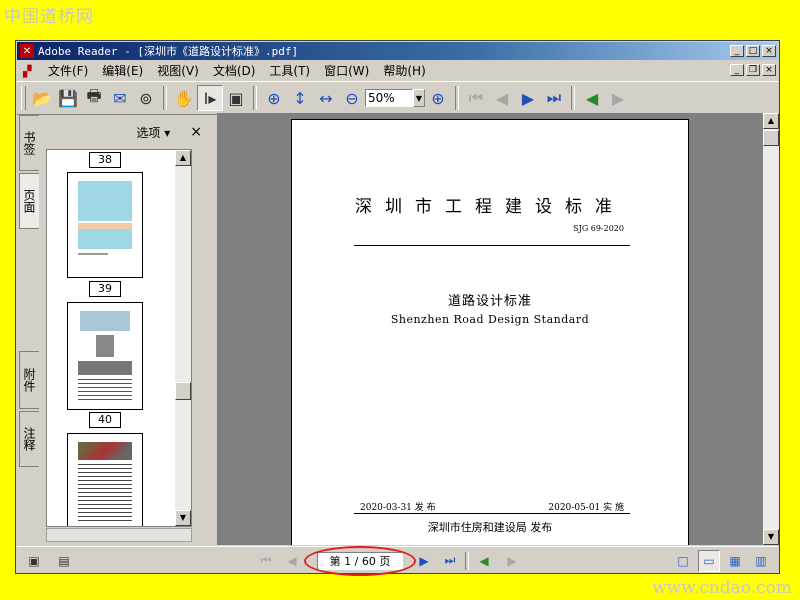  What do you see at coordinates (737, 70) in the screenshot?
I see `doc-minimize-button: _` at bounding box center [737, 70].